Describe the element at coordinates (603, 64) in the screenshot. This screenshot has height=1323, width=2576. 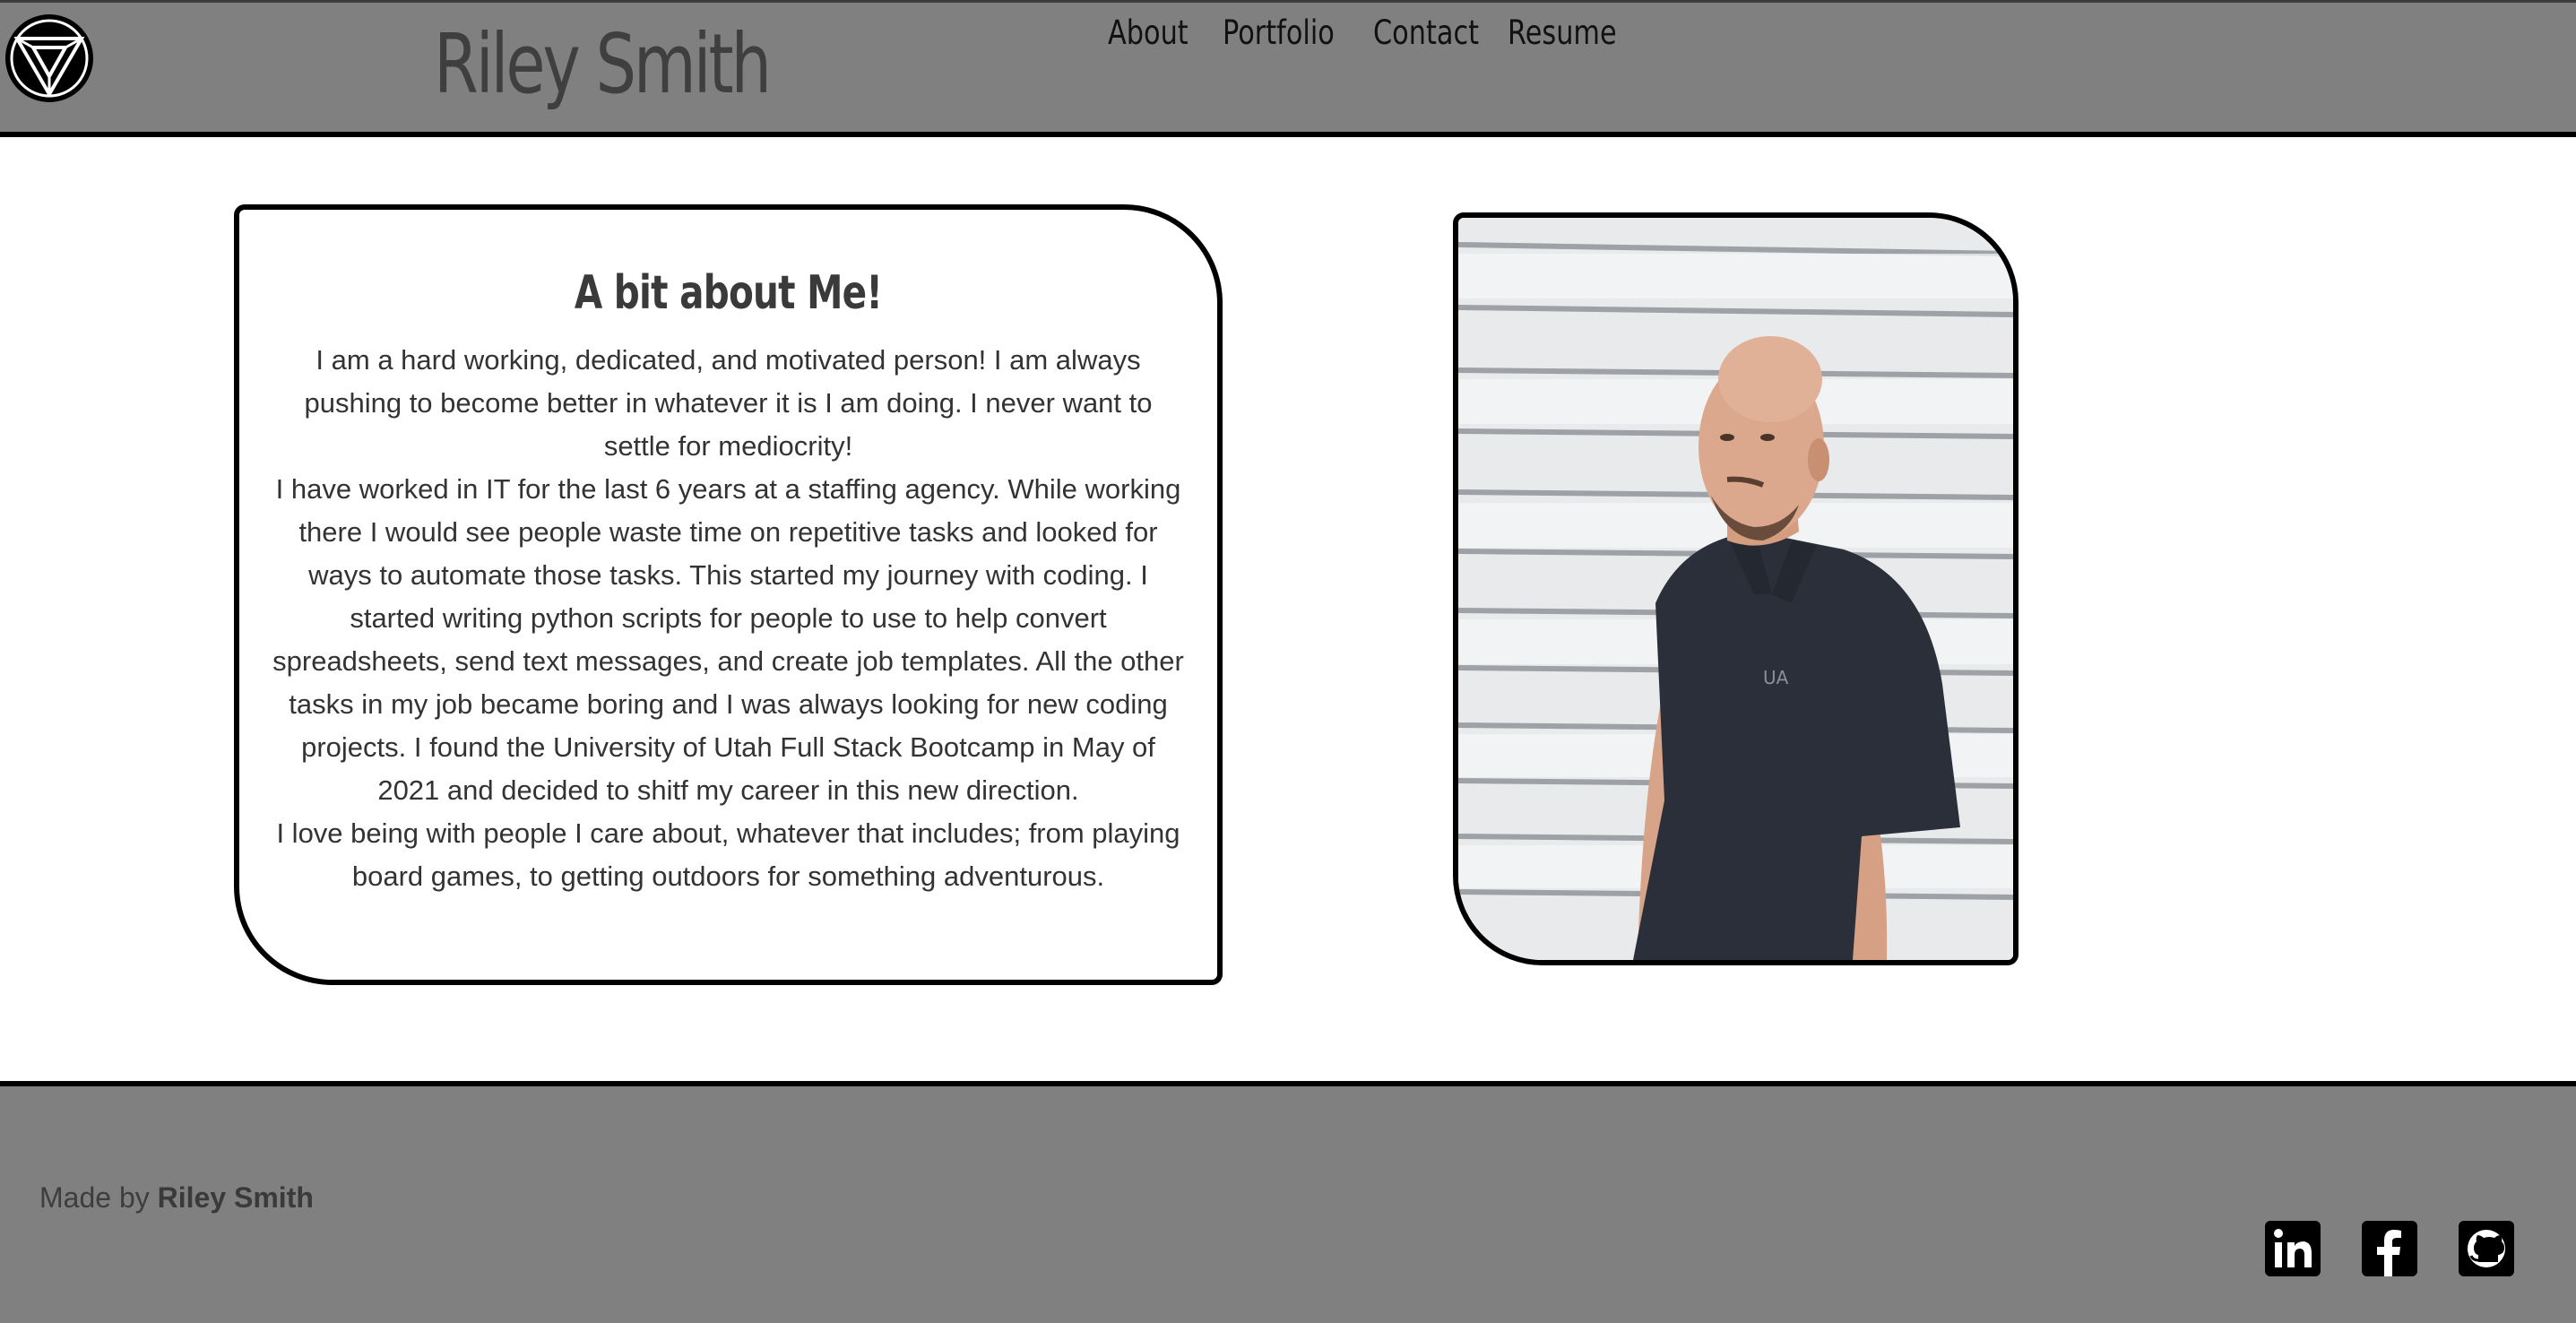
I see `site-title: Riley Smith` at that location.